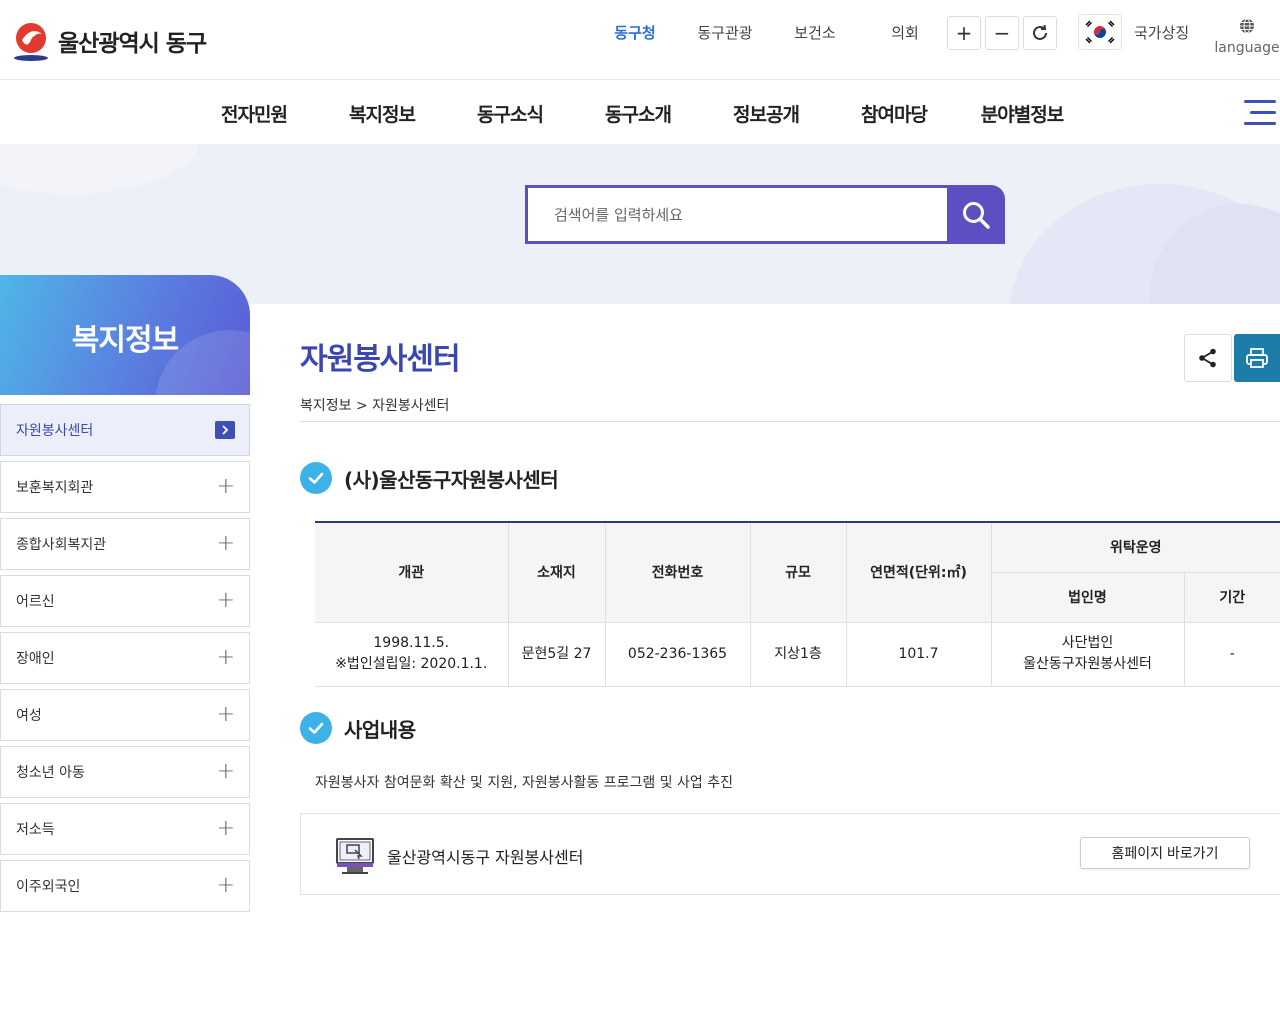 The image size is (1280, 1024). Describe the element at coordinates (1022, 113) in the screenshot. I see `main-nav-by-field: 분야별정보` at that location.